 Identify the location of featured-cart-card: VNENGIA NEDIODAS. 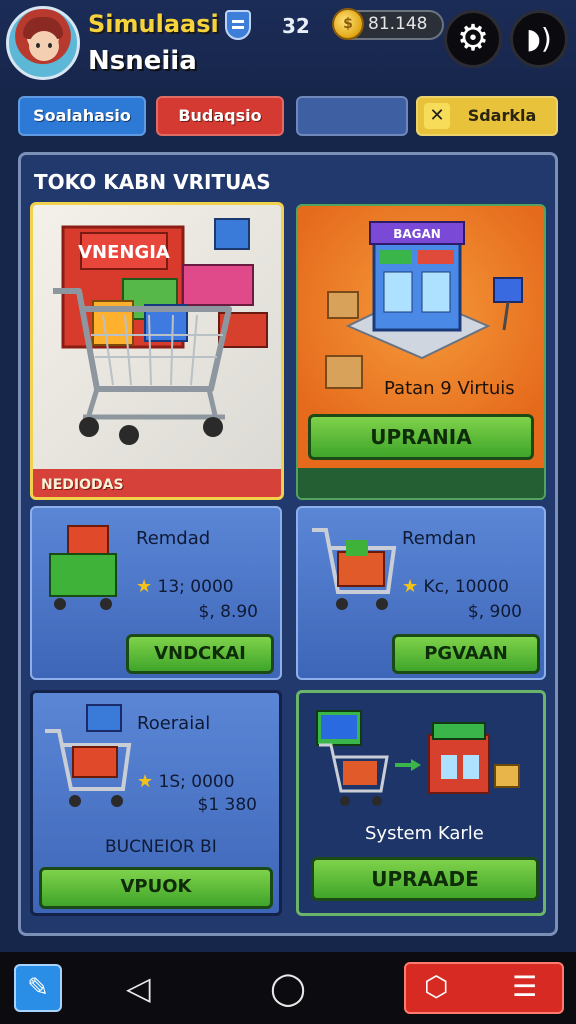
(157, 351).